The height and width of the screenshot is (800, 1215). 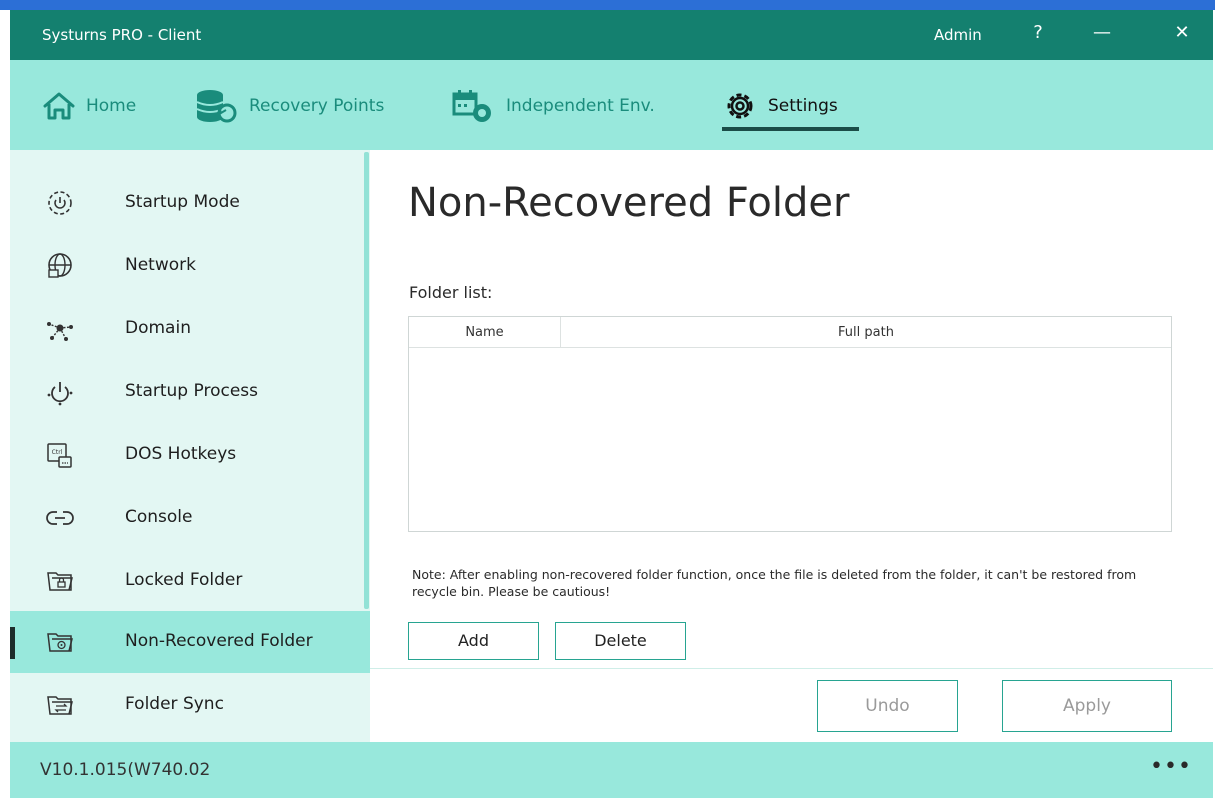 I want to click on lock-folder-icon, so click(x=60, y=581).